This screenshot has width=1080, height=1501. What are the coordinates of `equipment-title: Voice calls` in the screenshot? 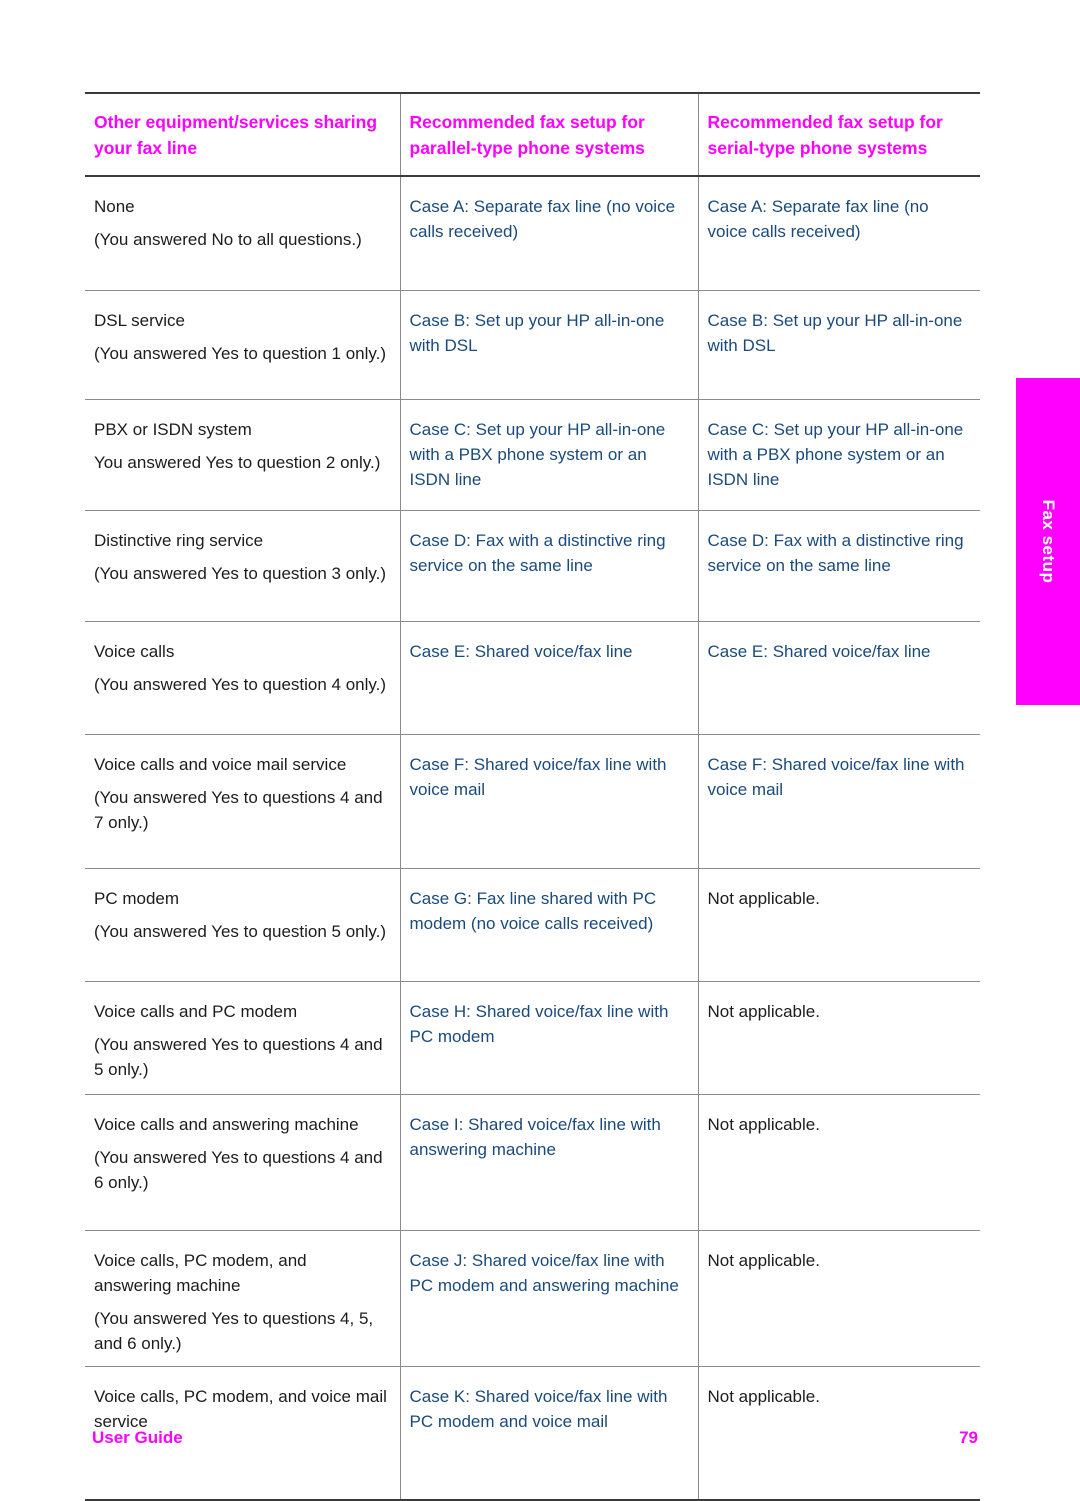 It's located at (134, 651).